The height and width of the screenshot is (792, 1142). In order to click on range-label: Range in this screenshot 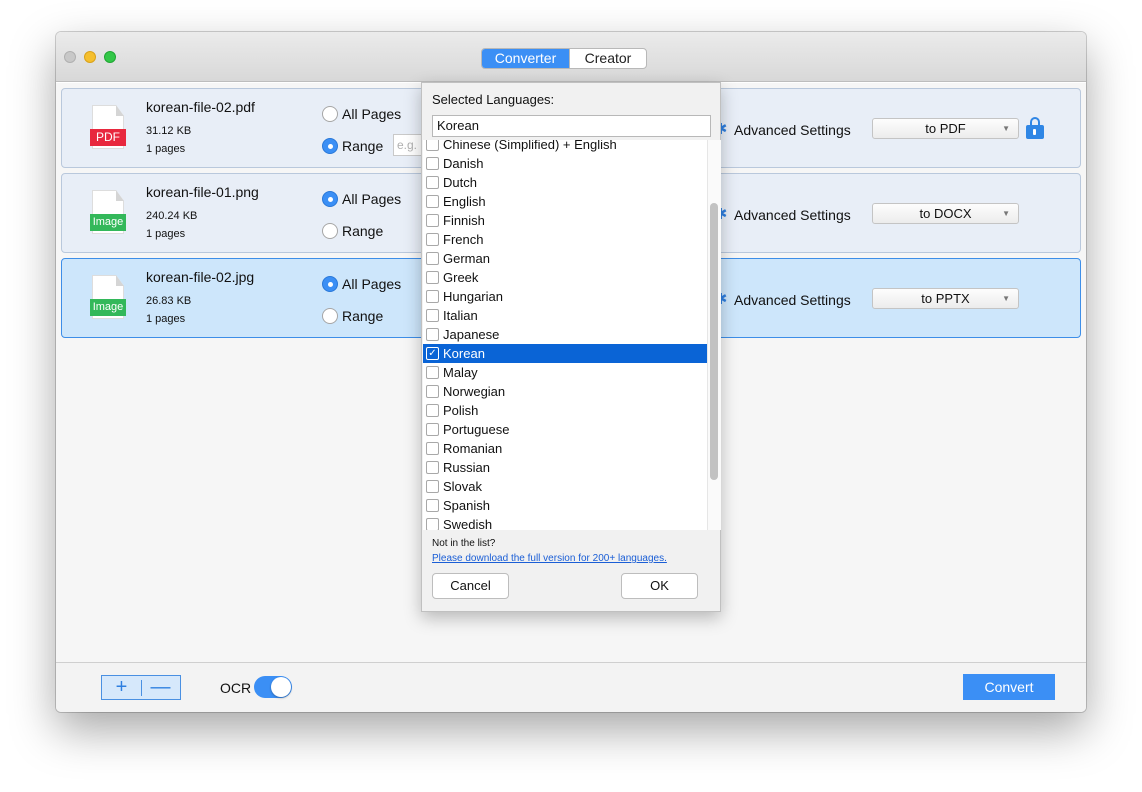, I will do `click(363, 316)`.